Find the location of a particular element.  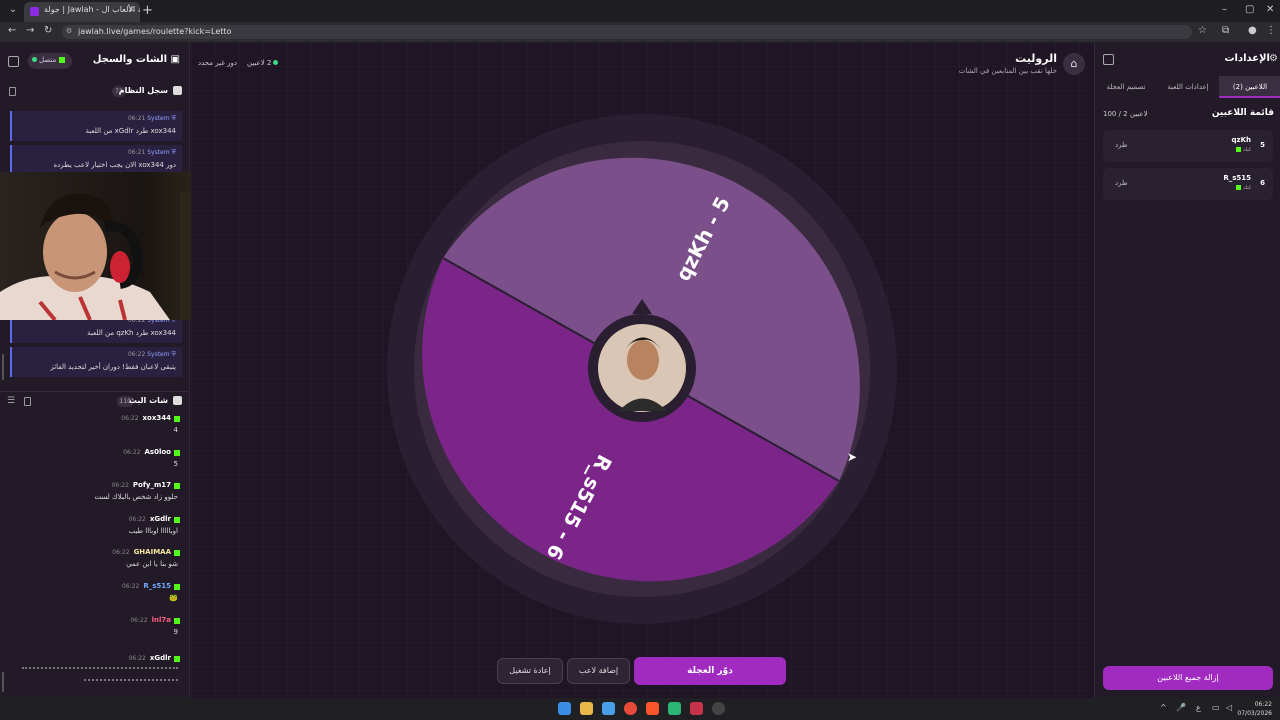

log-scrollbar is located at coordinates (3, 367).